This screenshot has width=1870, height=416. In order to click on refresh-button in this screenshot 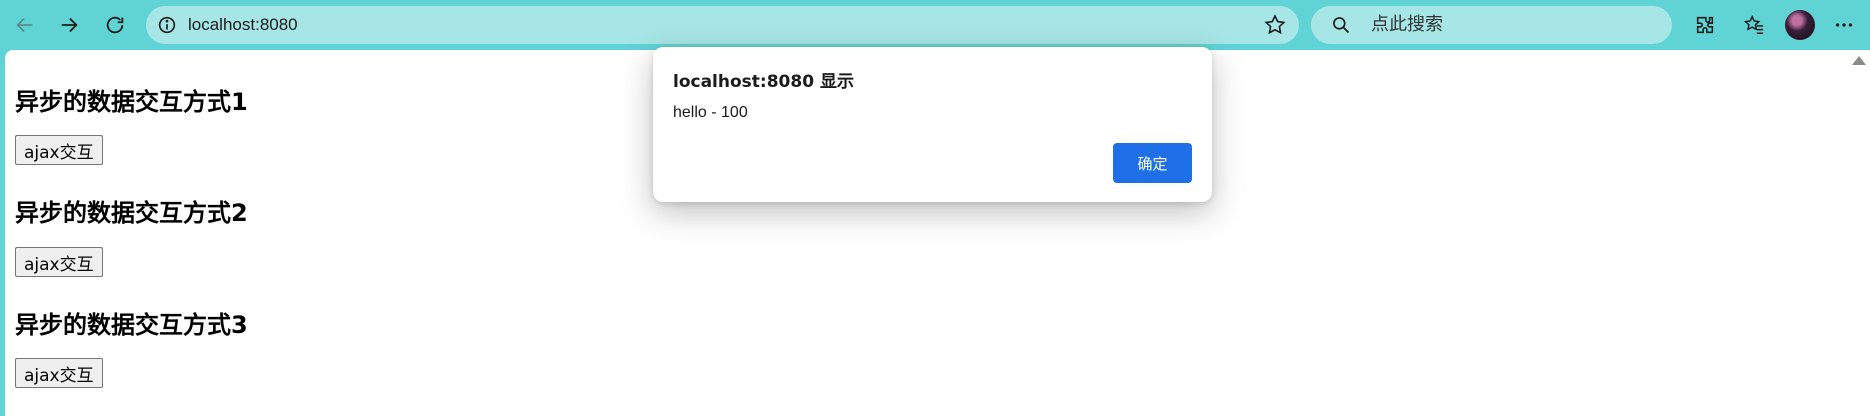, I will do `click(115, 25)`.